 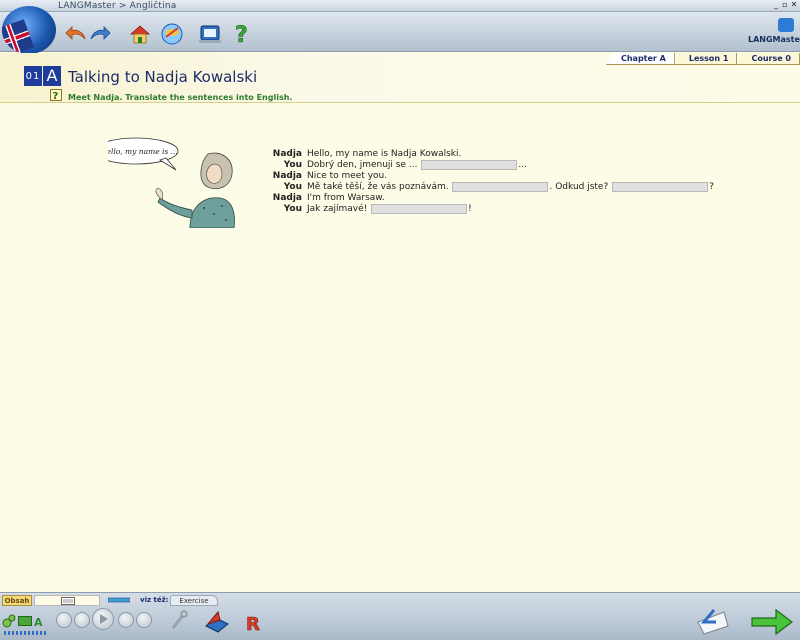 I want to click on instruction-help-icon: ?, so click(x=56, y=95).